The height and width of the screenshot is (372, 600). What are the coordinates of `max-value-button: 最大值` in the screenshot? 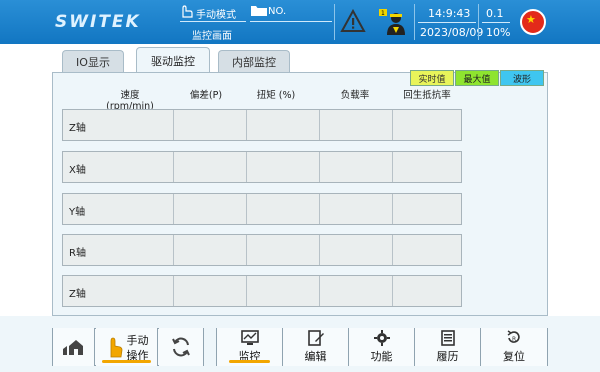 It's located at (477, 78).